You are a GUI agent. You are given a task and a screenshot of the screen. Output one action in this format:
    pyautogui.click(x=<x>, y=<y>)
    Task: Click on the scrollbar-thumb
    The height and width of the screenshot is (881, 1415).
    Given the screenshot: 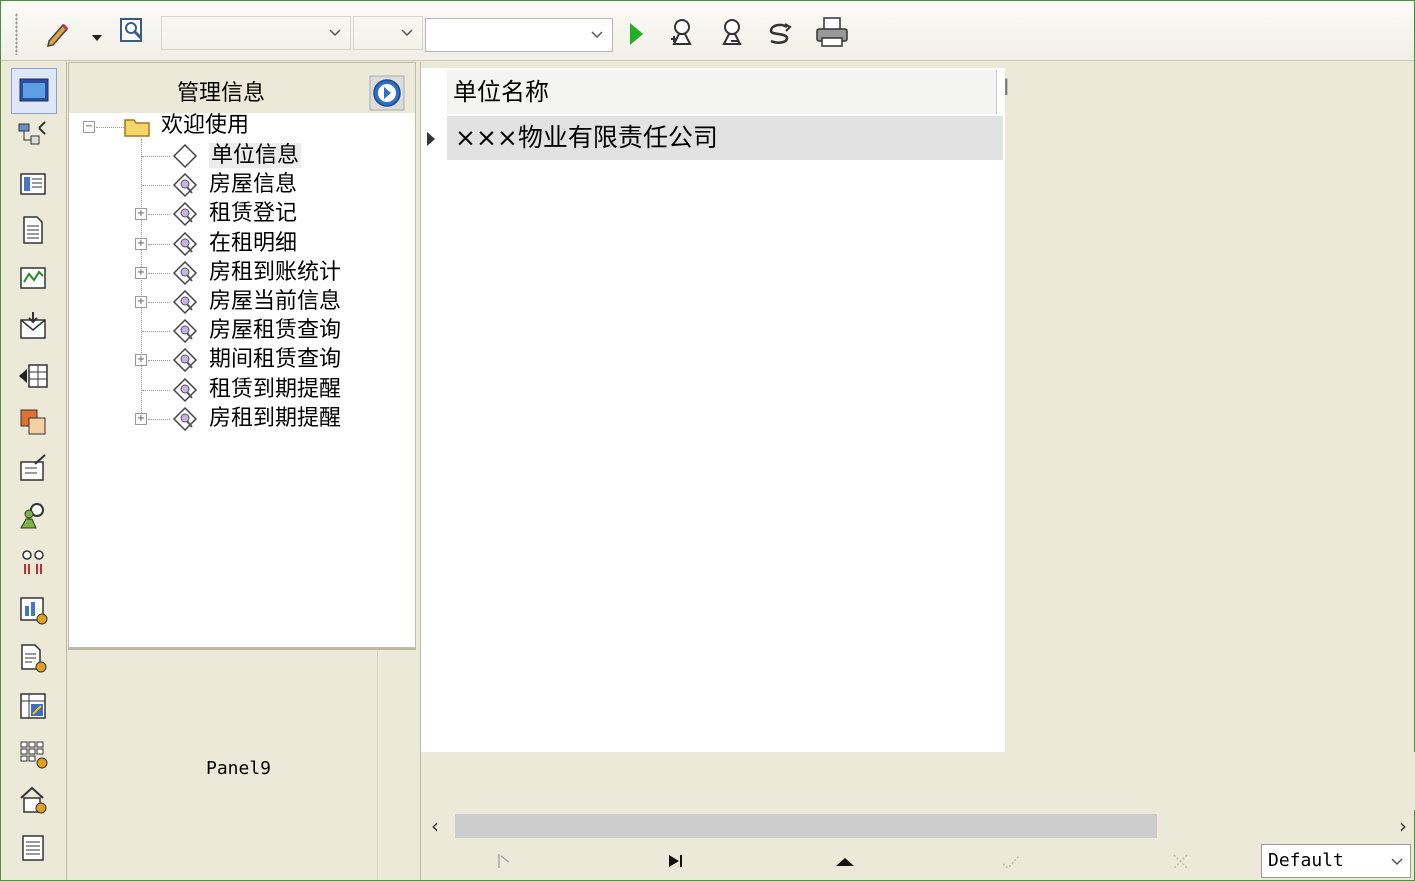 What is the action you would take?
    pyautogui.click(x=806, y=826)
    